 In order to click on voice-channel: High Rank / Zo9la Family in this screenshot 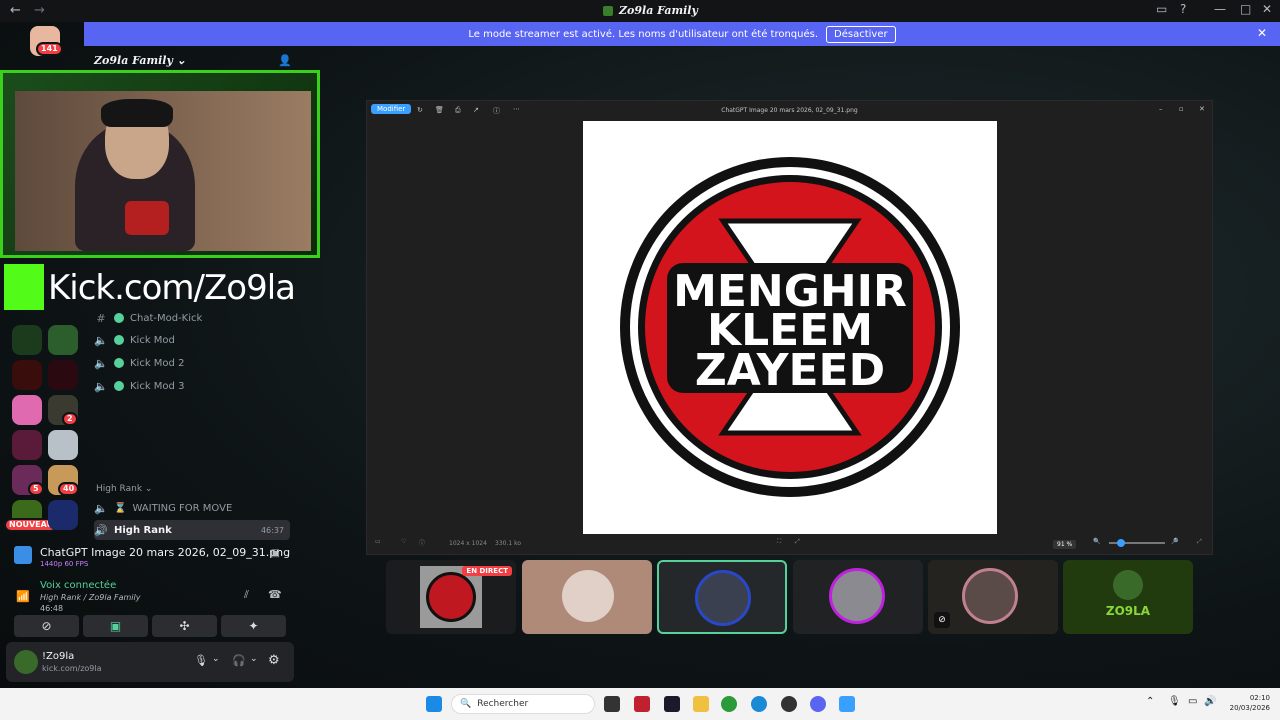, I will do `click(90, 597)`.